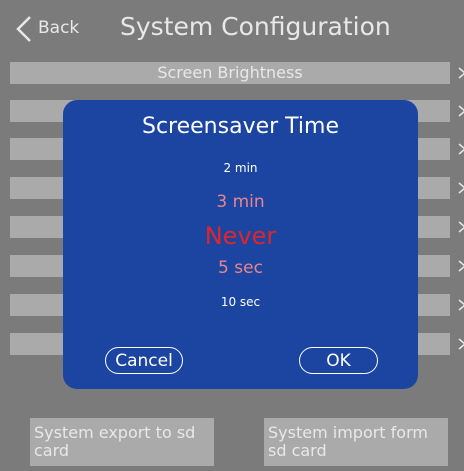  I want to click on option-10-sec: 10 sec, so click(240, 302).